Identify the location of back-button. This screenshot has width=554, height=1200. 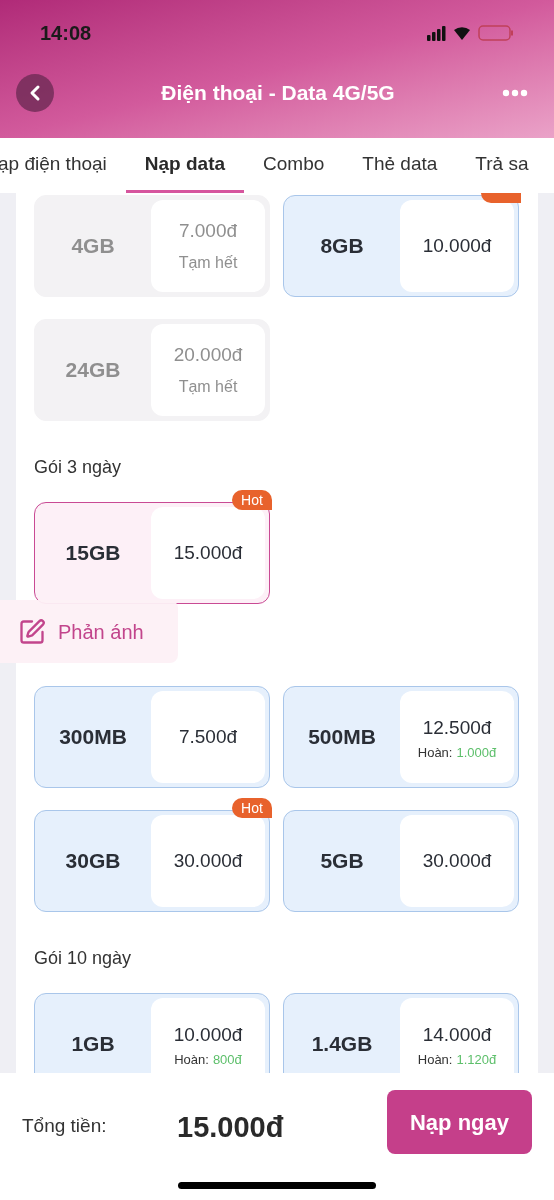
(35, 93).